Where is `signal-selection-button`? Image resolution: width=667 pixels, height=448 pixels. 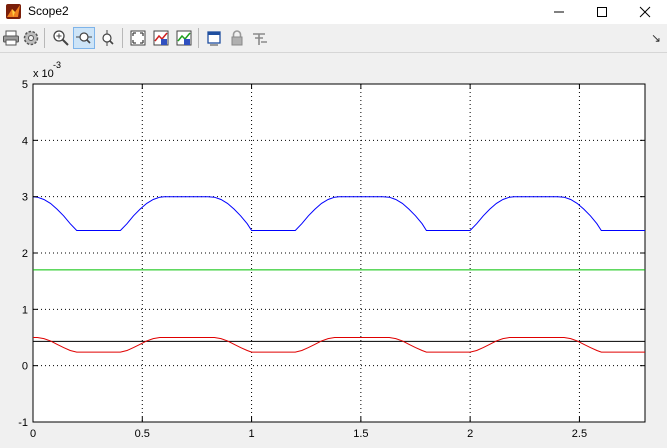
signal-selection-button is located at coordinates (260, 38).